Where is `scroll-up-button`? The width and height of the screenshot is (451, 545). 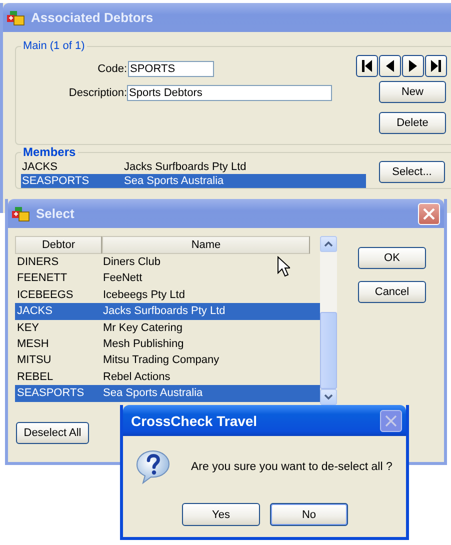 scroll-up-button is located at coordinates (328, 244).